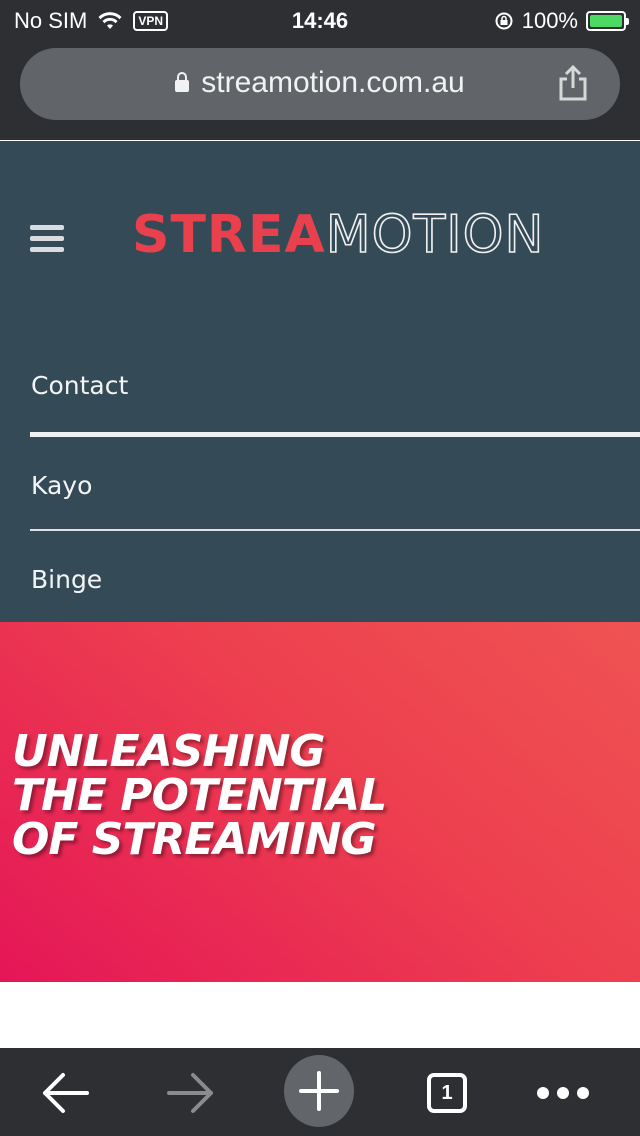 This screenshot has height=1136, width=640. What do you see at coordinates (66, 579) in the screenshot?
I see `nav-item-binge: Binge` at bounding box center [66, 579].